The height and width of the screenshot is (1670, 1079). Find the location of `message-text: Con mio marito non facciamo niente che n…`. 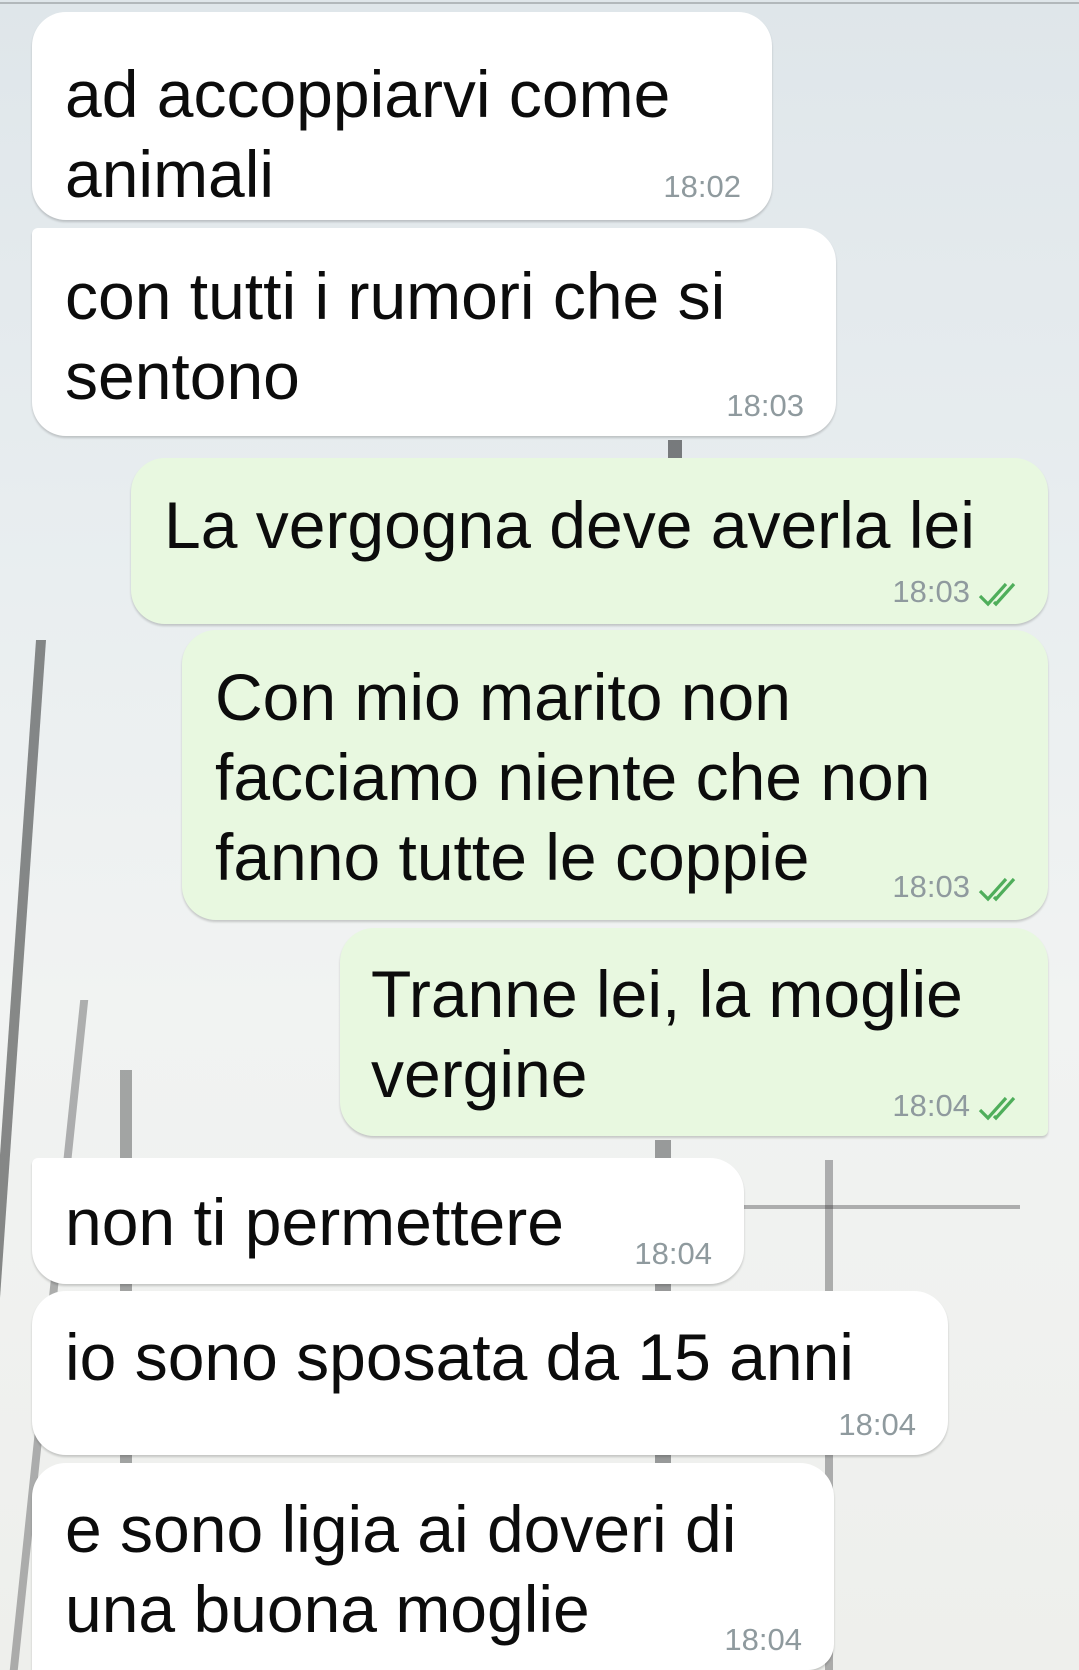

message-text: Con mio marito non facciamo niente che n… is located at coordinates (573, 777).